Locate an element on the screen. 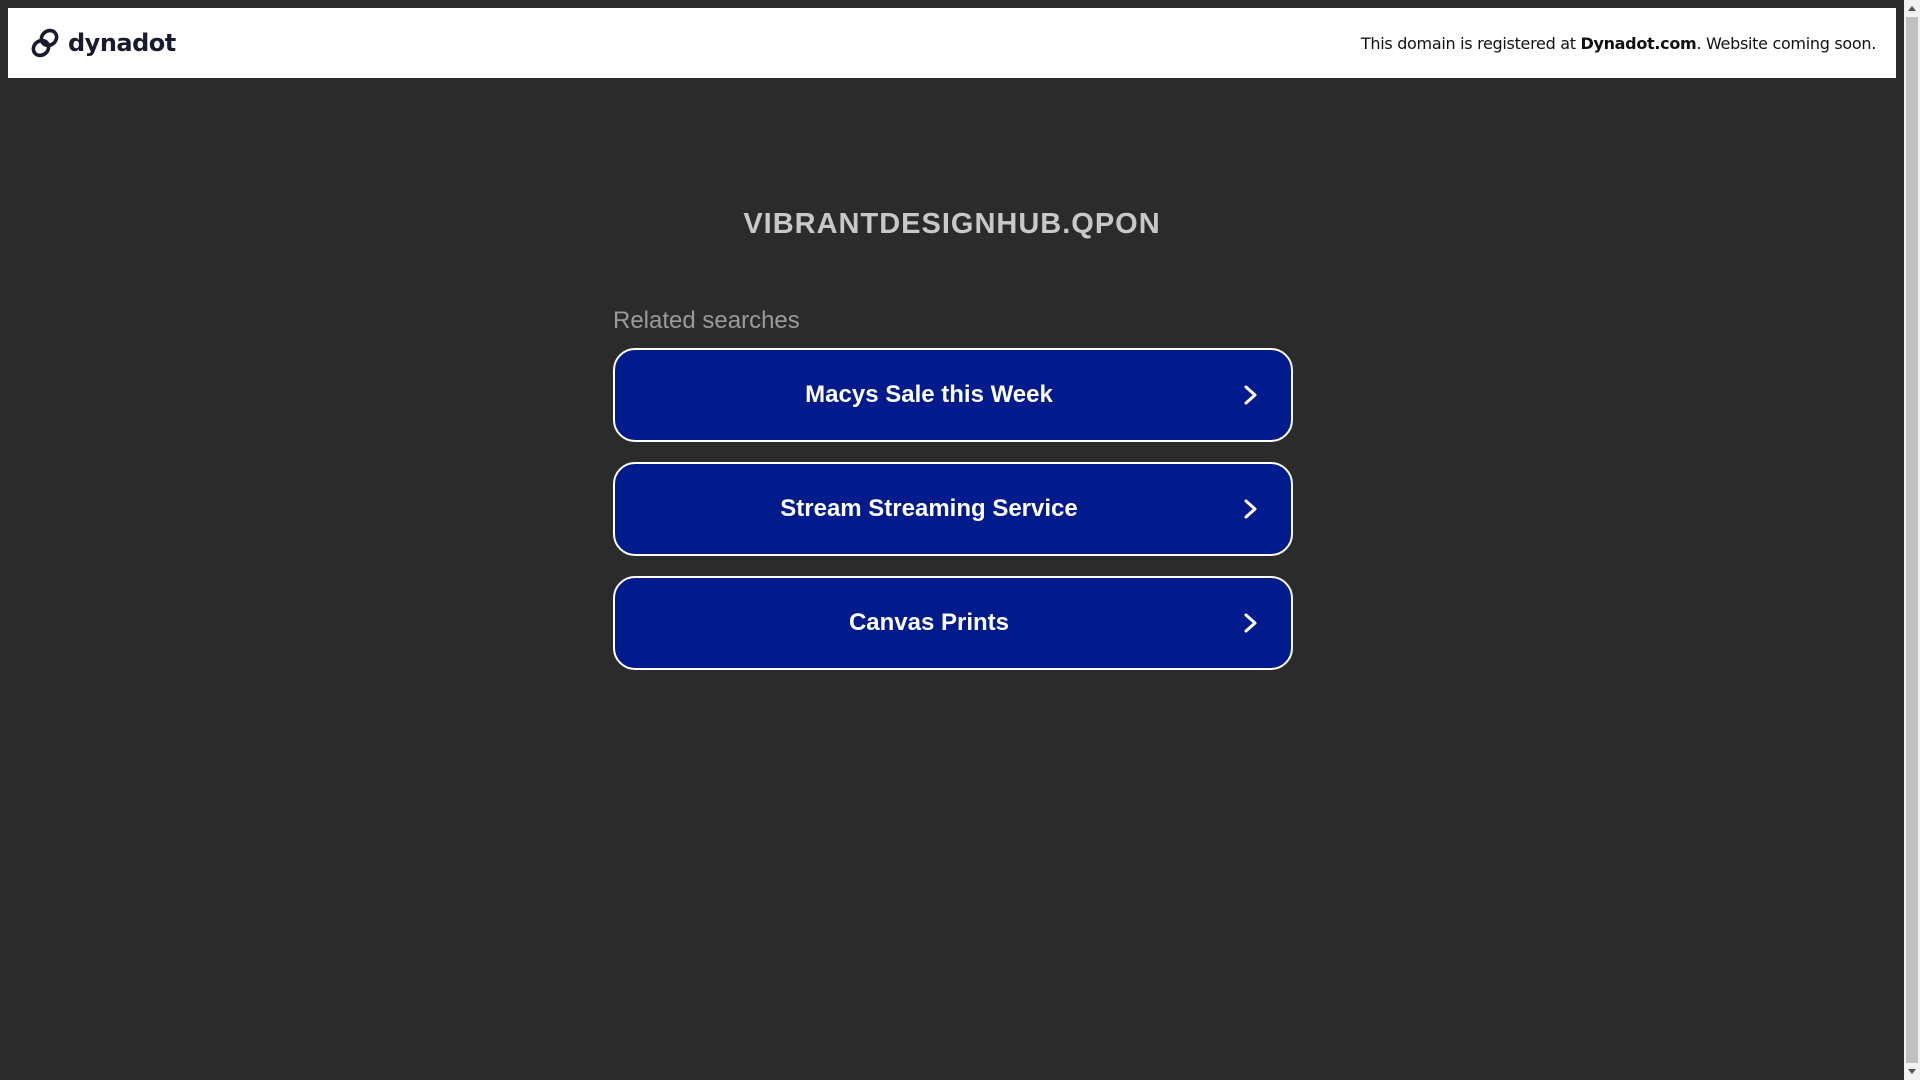 Image resolution: width=1920 pixels, height=1080 pixels. dynadot-logo: dynadot is located at coordinates (102, 43).